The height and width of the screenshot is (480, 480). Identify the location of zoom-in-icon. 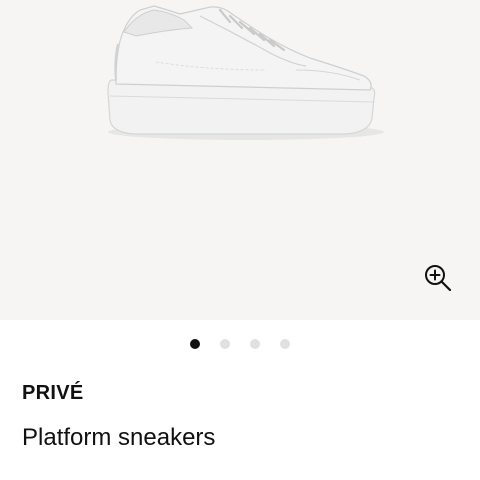
(438, 278).